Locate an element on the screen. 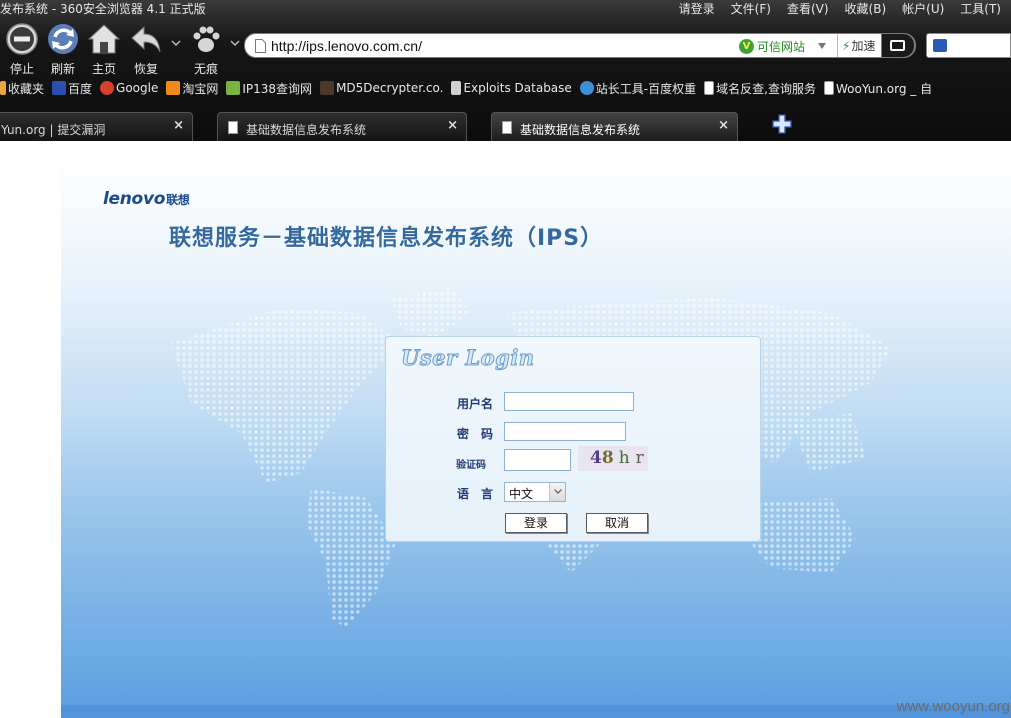 The height and width of the screenshot is (718, 1011). captcha-char: r is located at coordinates (639, 458).